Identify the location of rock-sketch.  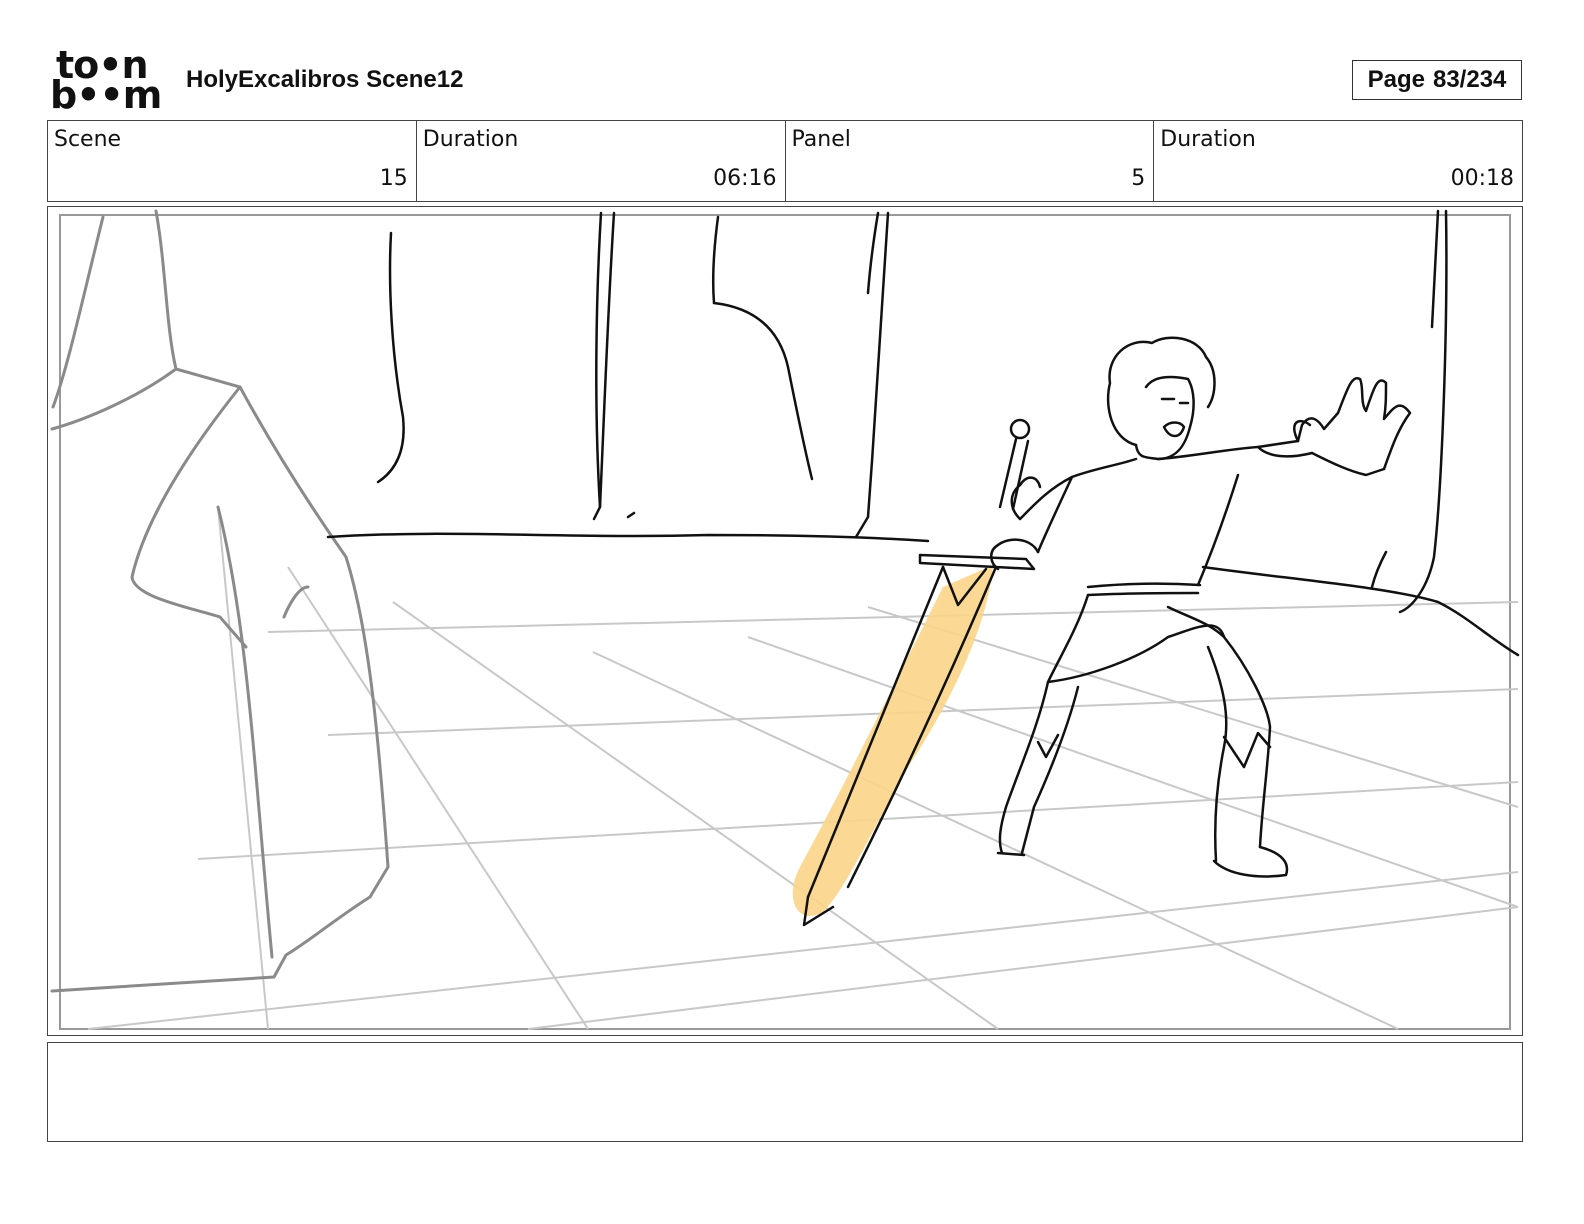
(220, 601).